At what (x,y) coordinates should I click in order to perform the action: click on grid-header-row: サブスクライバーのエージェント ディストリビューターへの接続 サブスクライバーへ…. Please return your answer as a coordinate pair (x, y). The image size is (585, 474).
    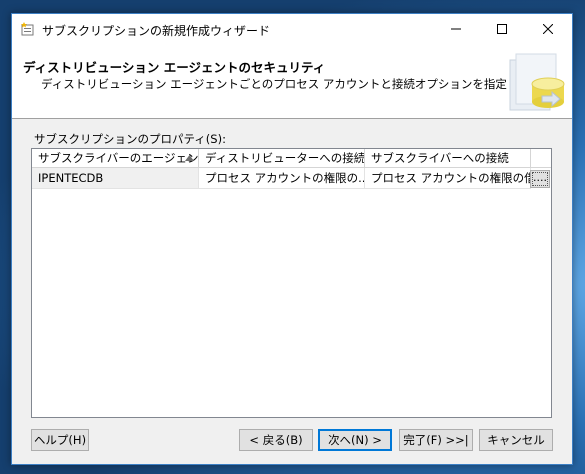
    Looking at the image, I should click on (291, 158).